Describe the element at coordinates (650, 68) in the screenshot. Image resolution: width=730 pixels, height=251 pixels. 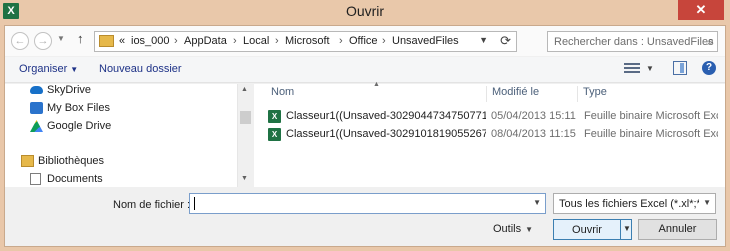
I see `view-chevron-down-icon: ▼` at that location.